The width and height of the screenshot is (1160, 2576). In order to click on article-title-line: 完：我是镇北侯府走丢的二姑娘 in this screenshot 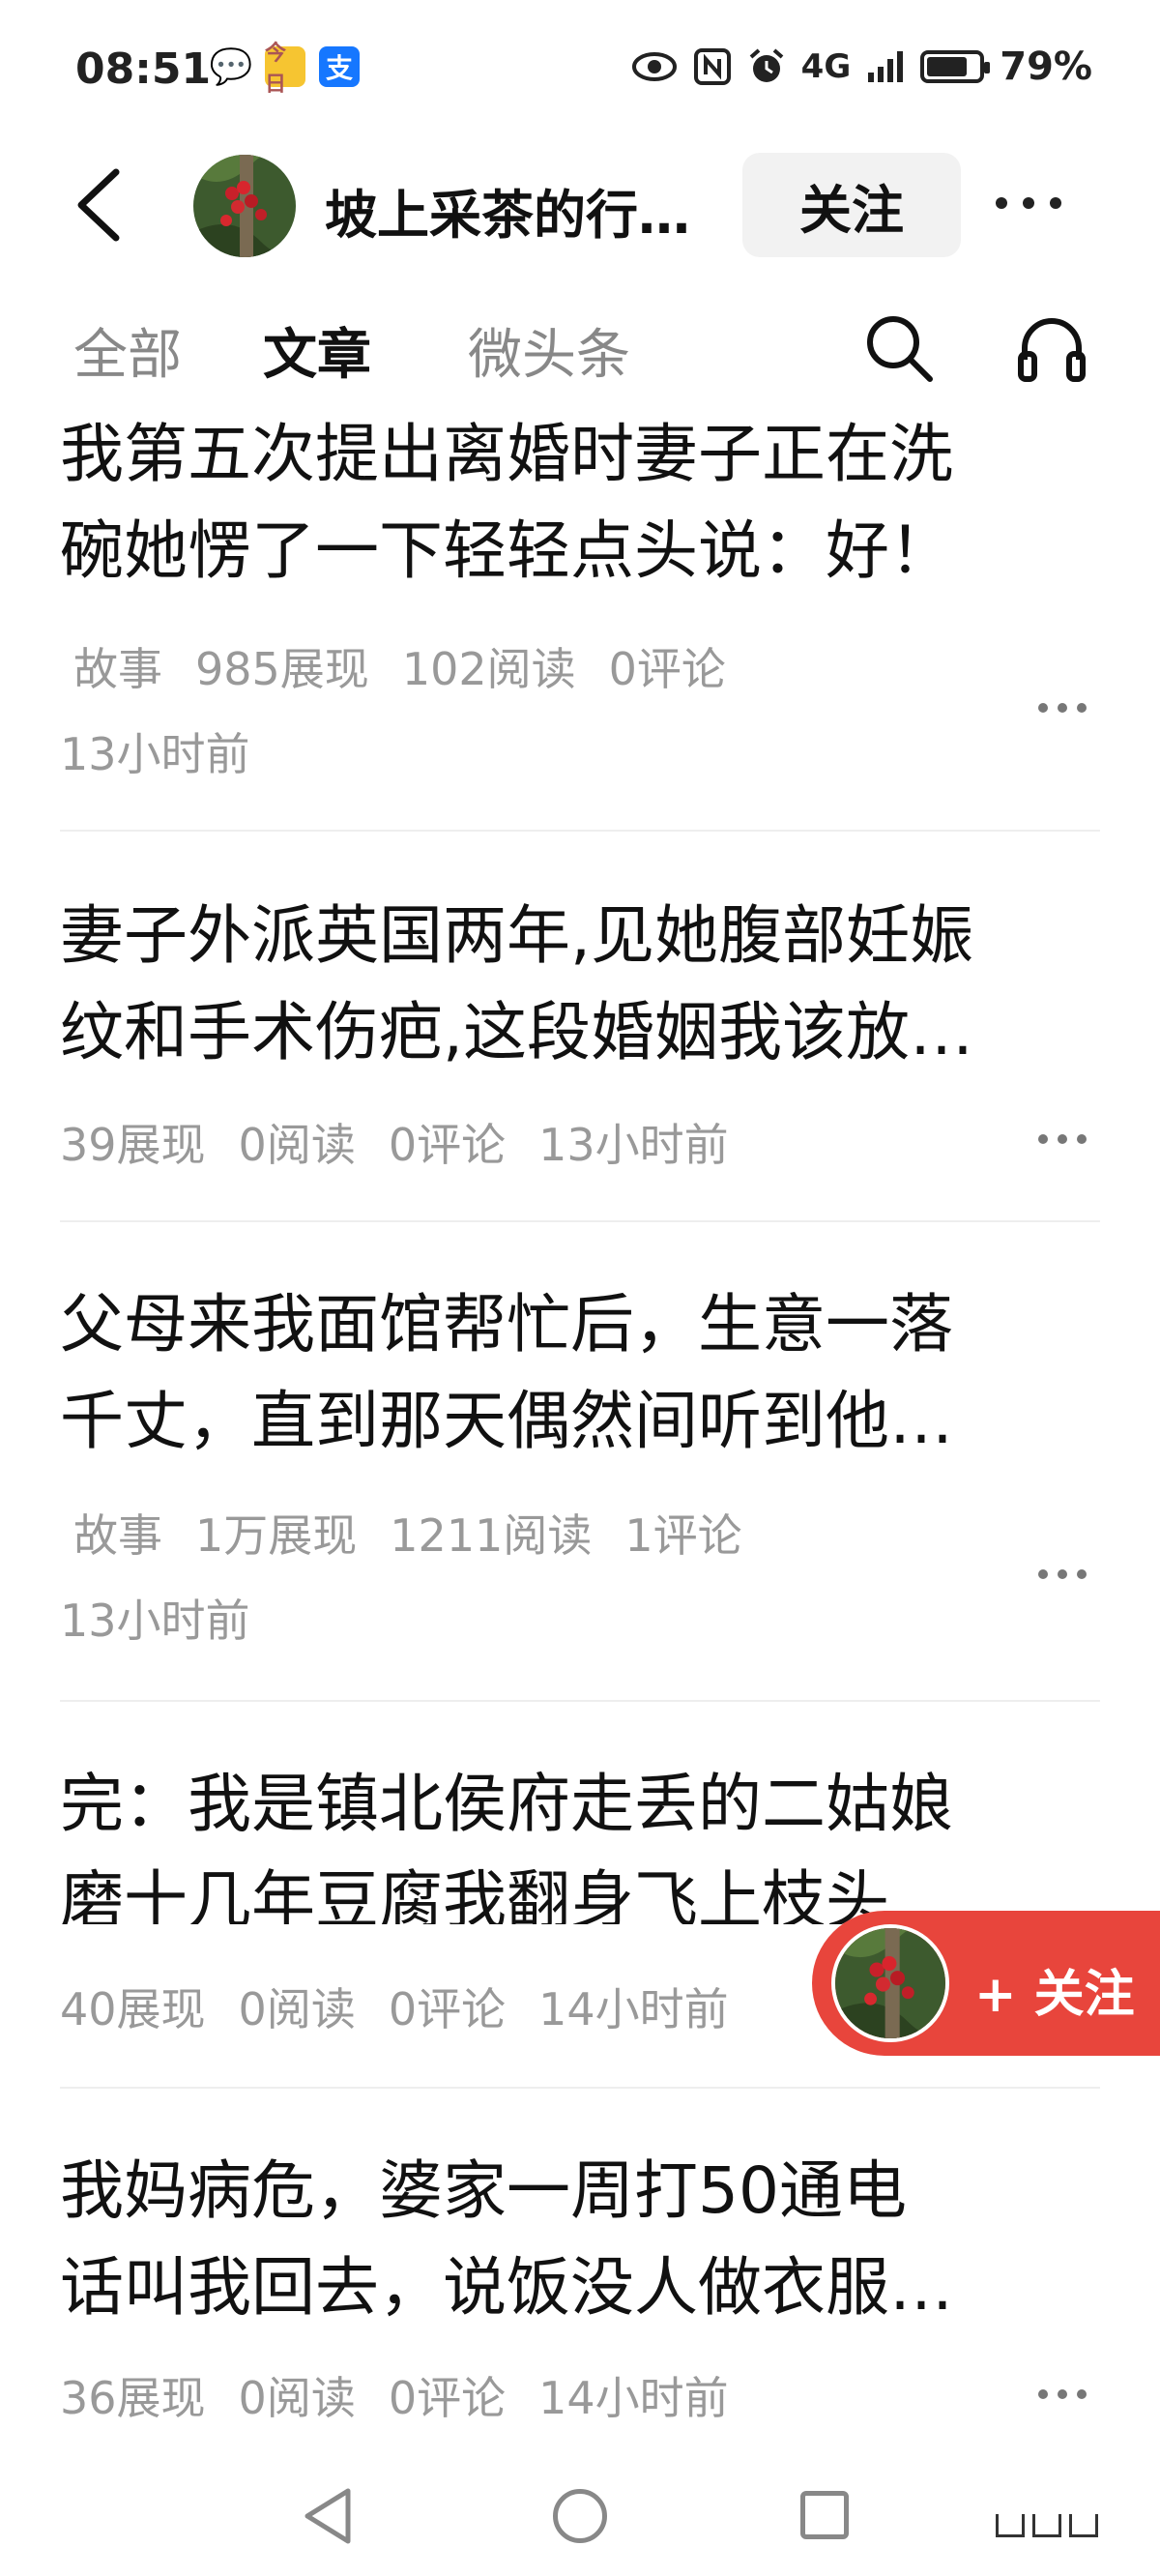, I will do `click(582, 1804)`.